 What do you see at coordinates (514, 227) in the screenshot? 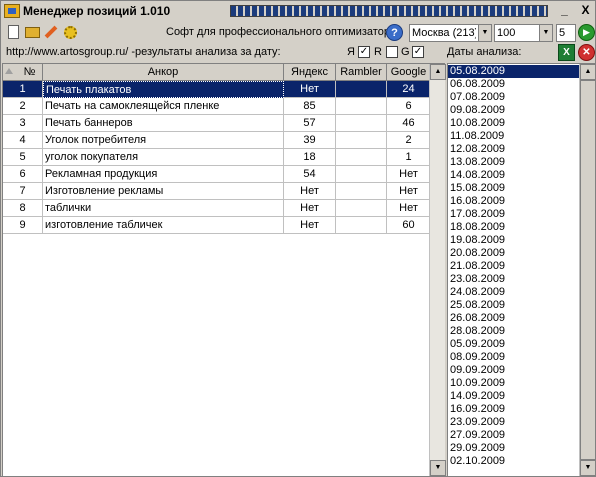
I see `date-list-item: 18.08.2009` at bounding box center [514, 227].